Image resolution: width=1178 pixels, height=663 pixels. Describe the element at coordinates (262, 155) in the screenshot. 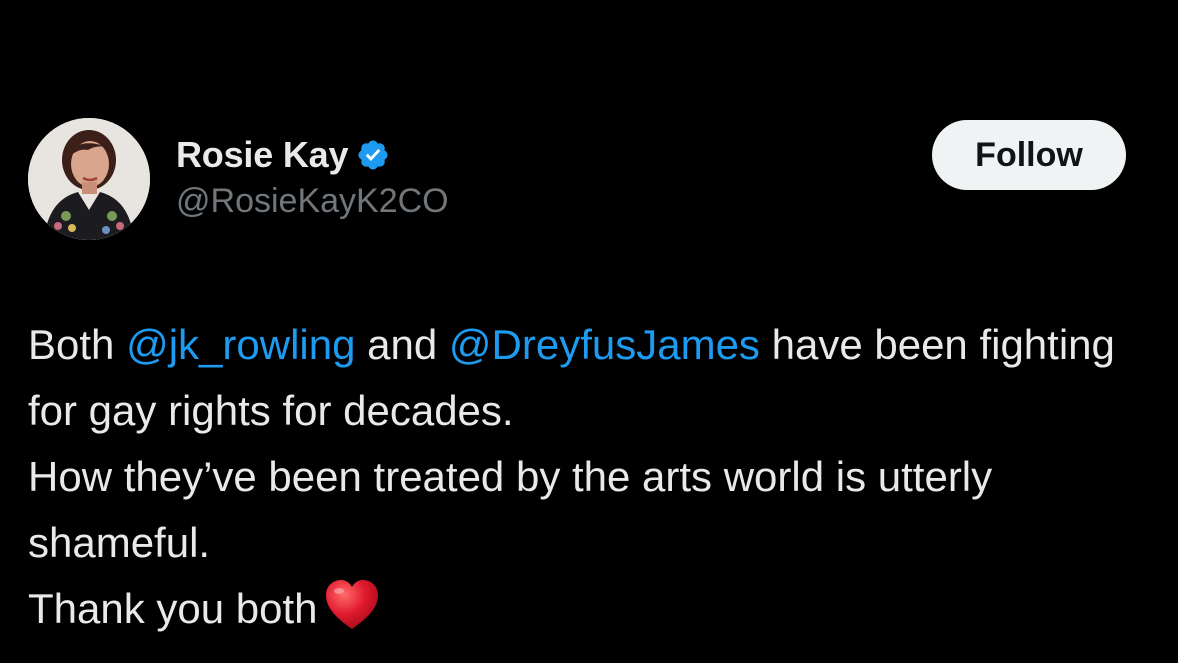

I see `display-name: Rosie Kay` at that location.